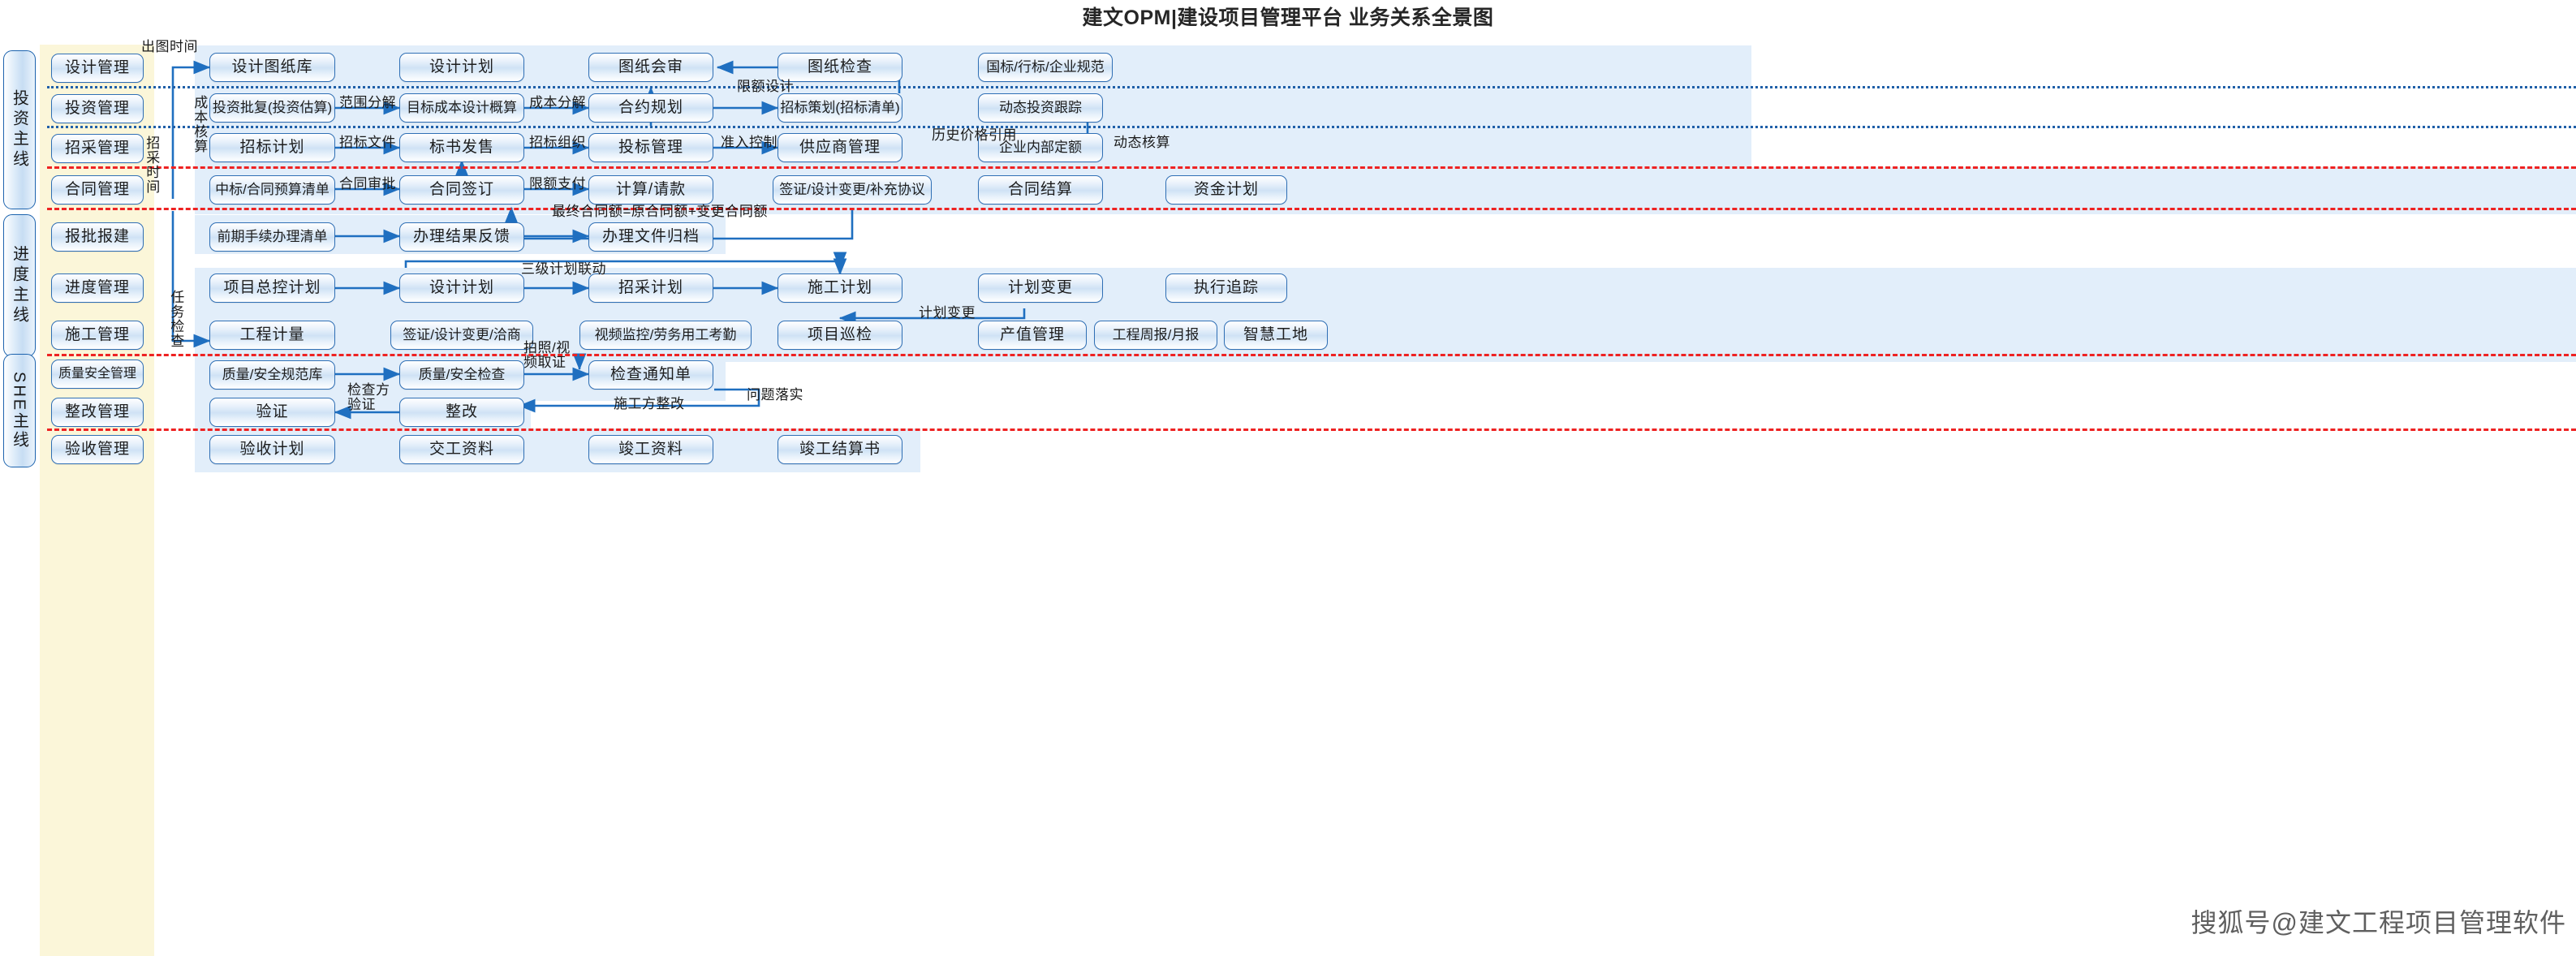 The width and height of the screenshot is (2576, 956). Describe the element at coordinates (98, 412) in the screenshot. I see `module-rectify: 整改管理` at that location.